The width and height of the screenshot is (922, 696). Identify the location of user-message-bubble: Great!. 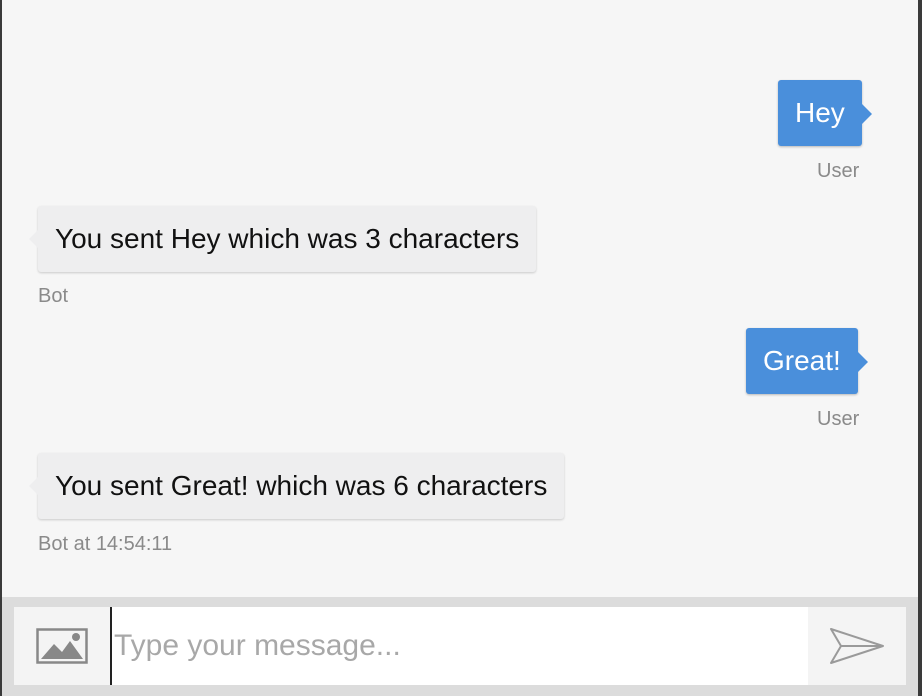
(807, 361).